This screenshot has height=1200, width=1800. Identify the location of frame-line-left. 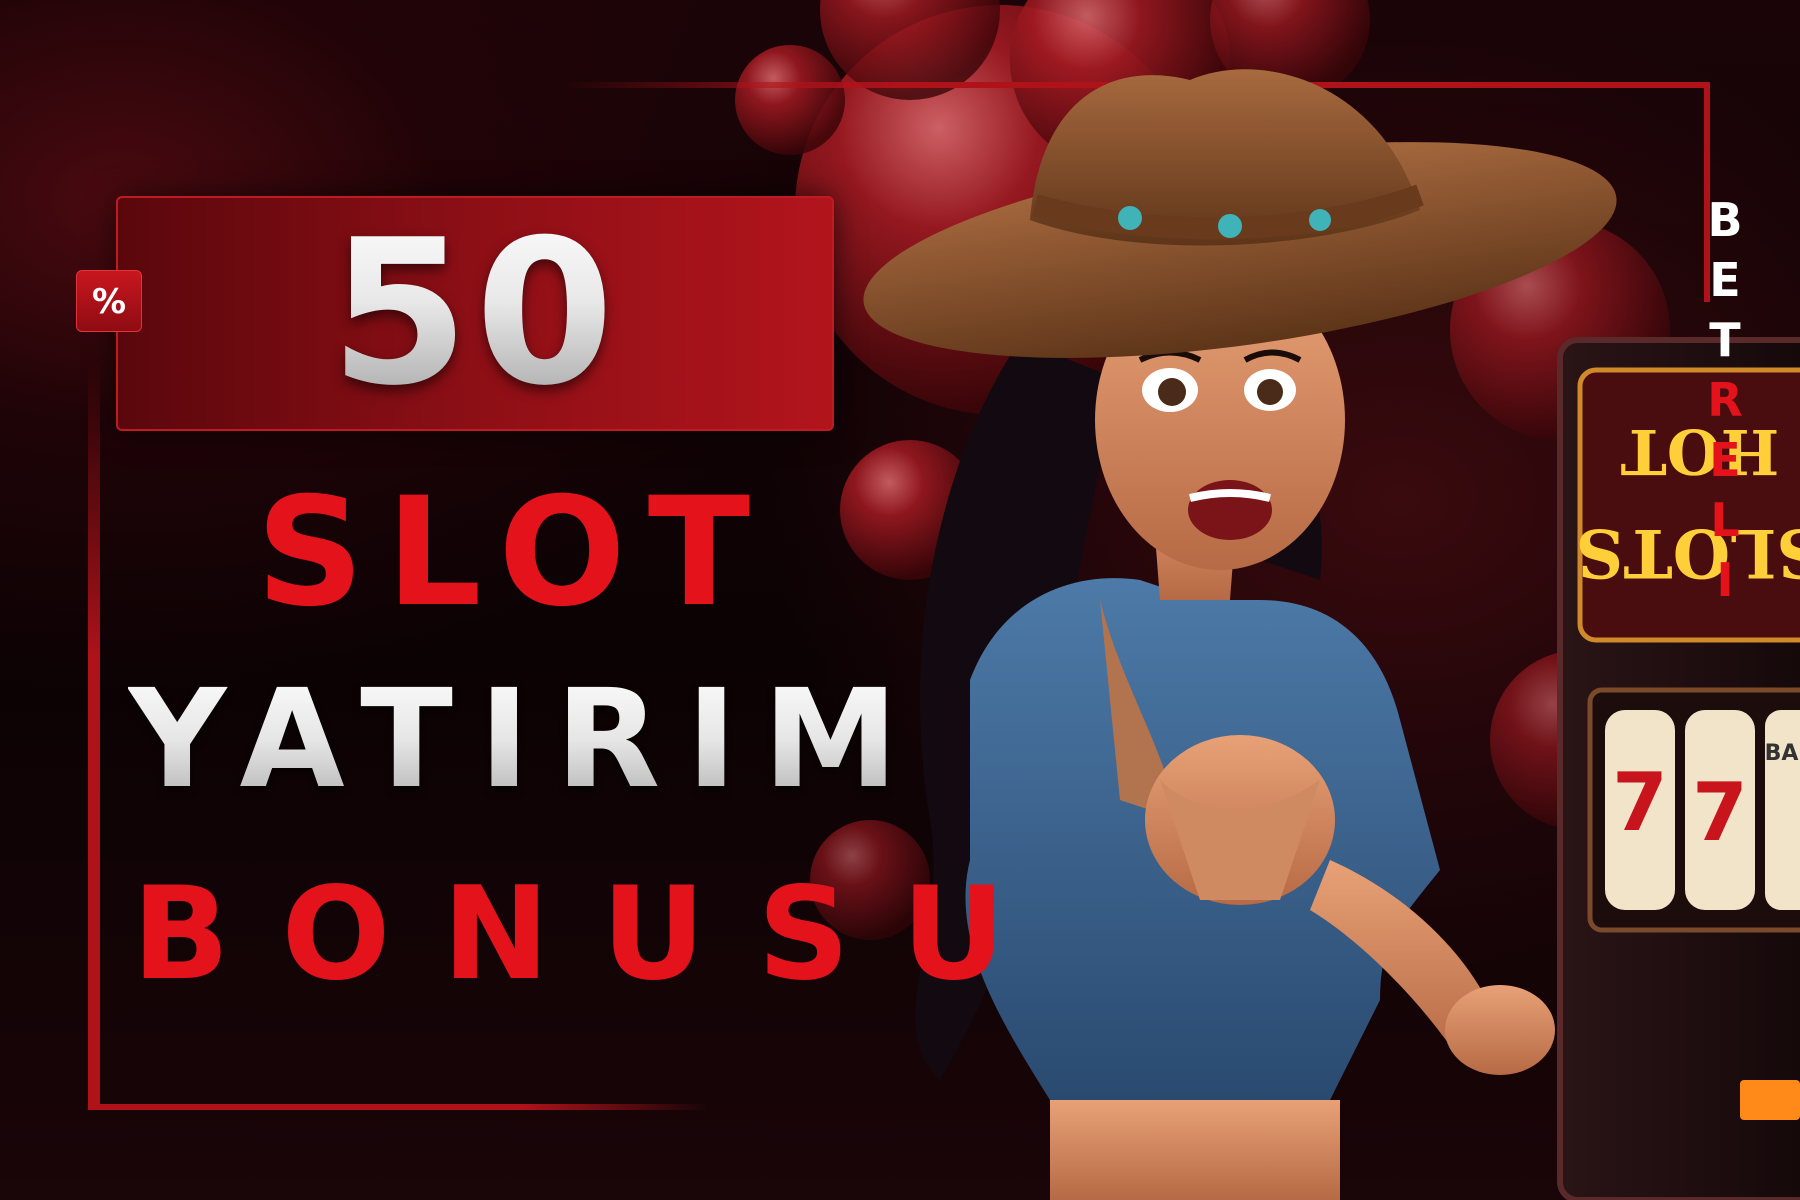
(94, 735).